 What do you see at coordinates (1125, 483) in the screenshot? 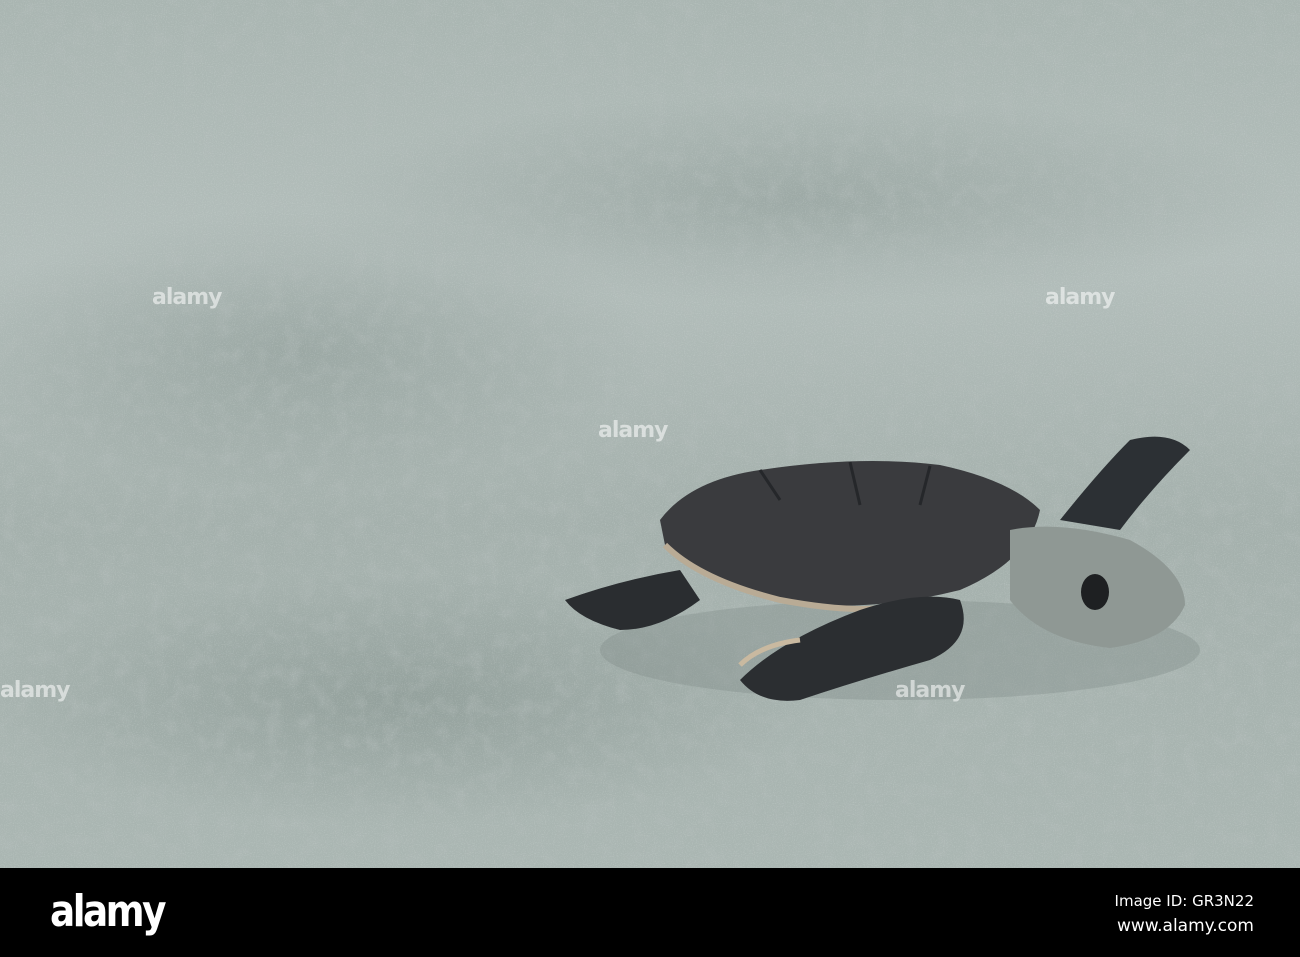
I see `front-flipper-right` at bounding box center [1125, 483].